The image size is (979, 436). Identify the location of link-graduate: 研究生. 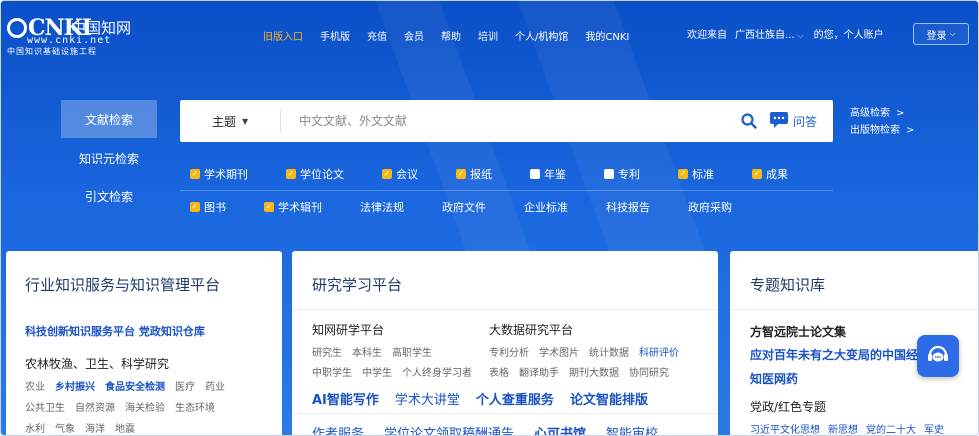
(327, 353).